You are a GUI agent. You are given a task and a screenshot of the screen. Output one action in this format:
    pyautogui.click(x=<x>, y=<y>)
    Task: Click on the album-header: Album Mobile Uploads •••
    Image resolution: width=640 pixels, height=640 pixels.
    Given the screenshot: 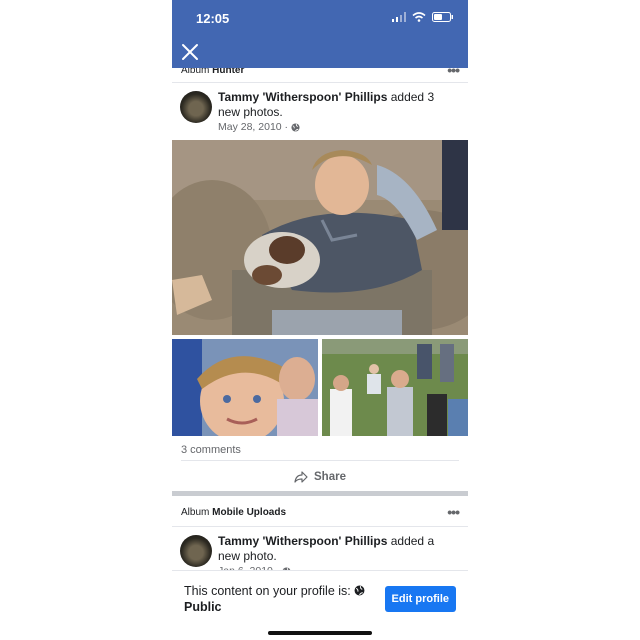 What is the action you would take?
    pyautogui.click(x=320, y=511)
    